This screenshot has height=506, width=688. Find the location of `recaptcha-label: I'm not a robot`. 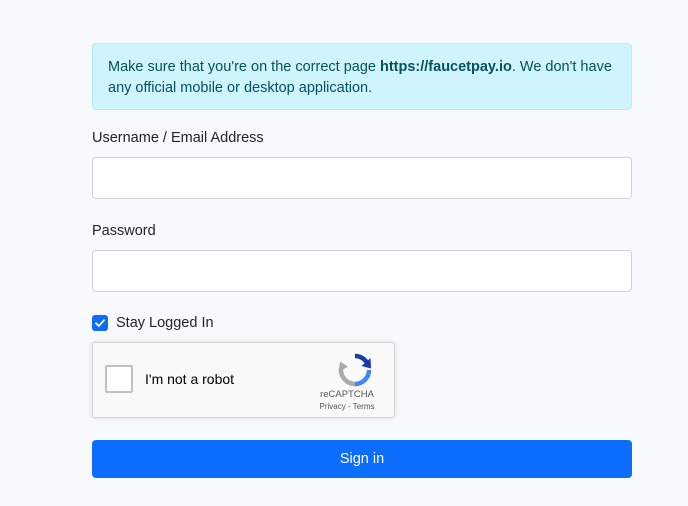

recaptcha-label: I'm not a robot is located at coordinates (190, 379).